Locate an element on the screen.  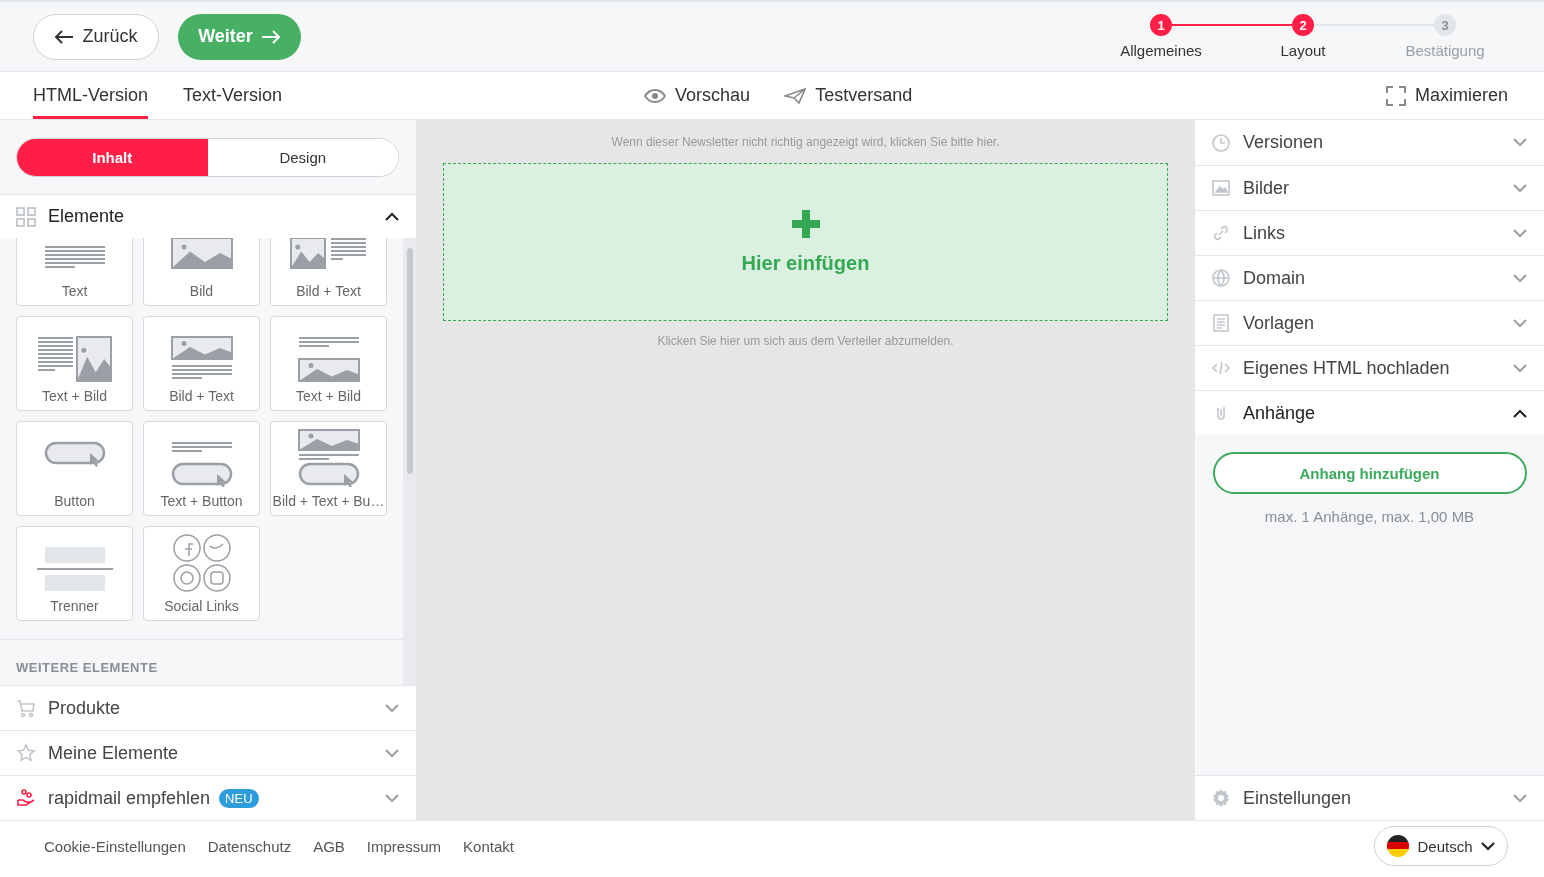
footer-link: Cookie-Einstellungen is located at coordinates (115, 846).